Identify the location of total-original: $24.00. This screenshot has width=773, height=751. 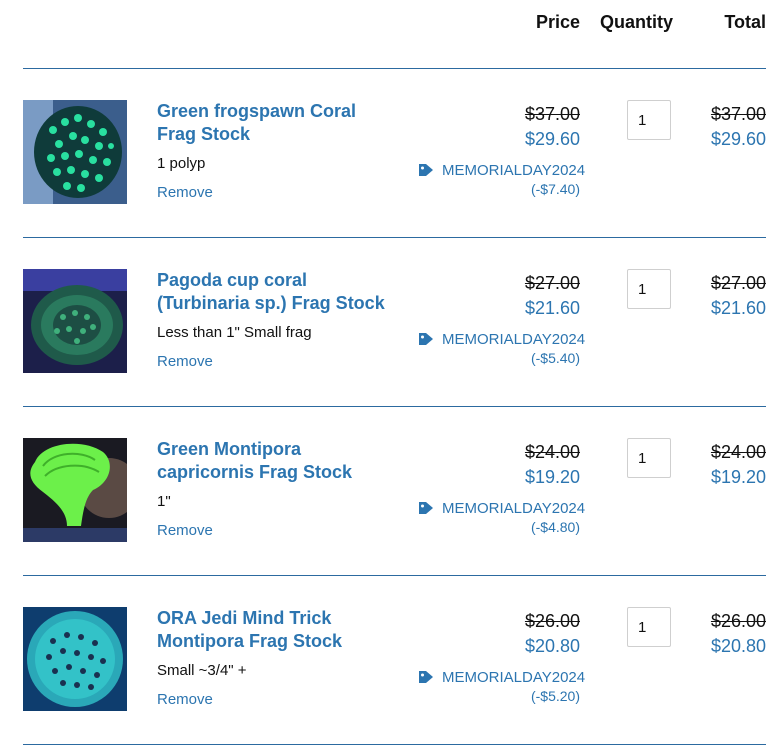
(738, 452).